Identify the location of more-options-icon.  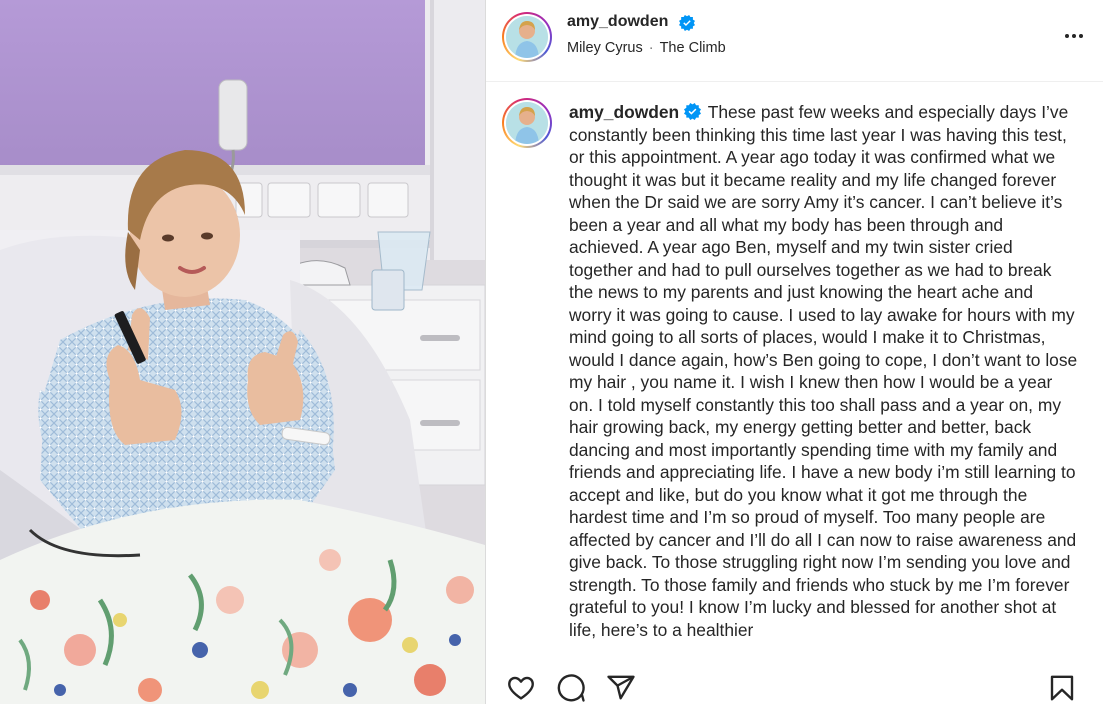
(1074, 36).